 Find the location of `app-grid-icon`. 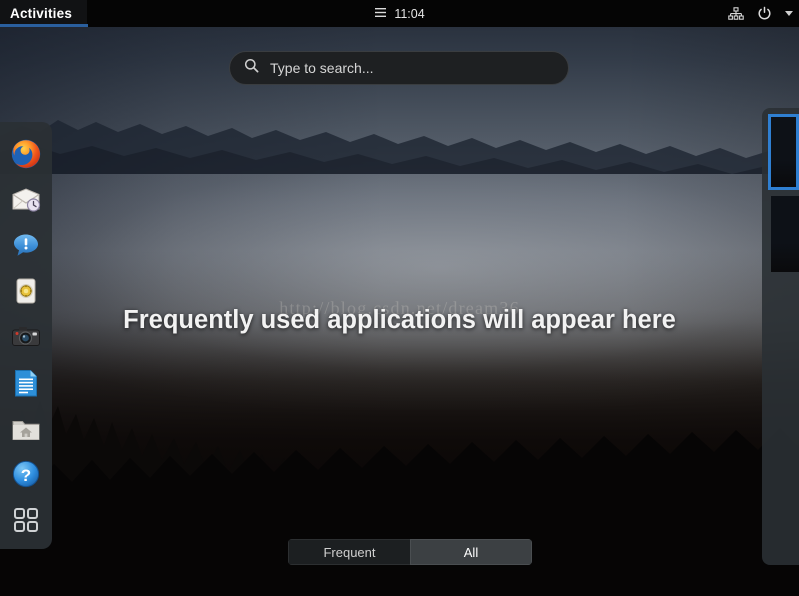

app-grid-icon is located at coordinates (26, 520).